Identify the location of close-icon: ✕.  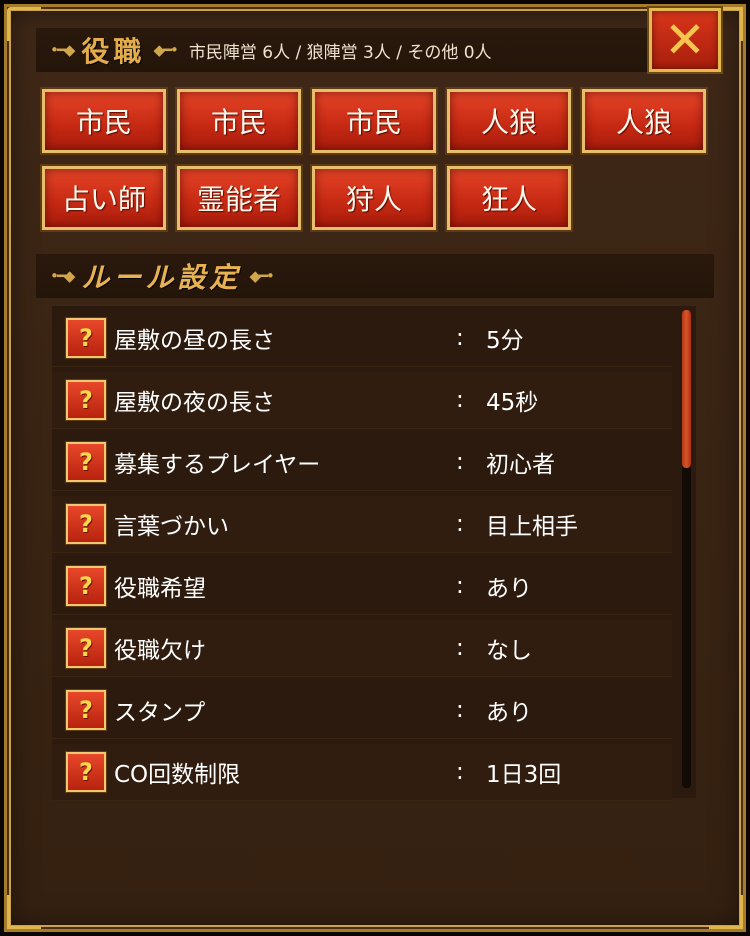
(685, 40).